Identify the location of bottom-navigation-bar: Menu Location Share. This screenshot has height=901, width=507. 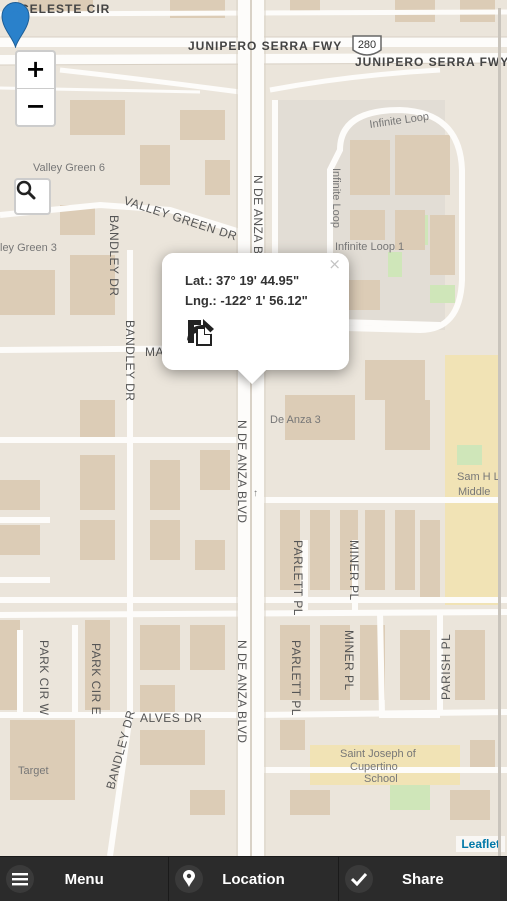
(253, 878).